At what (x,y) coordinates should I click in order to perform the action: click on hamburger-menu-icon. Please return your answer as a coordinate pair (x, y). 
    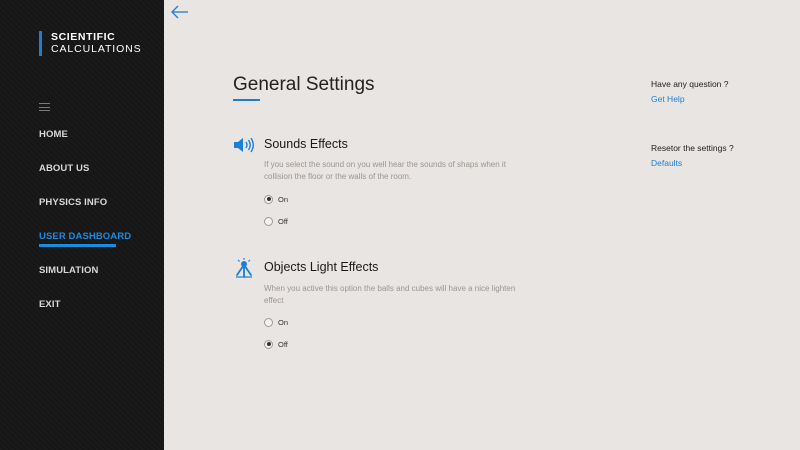
    Looking at the image, I should click on (44, 107).